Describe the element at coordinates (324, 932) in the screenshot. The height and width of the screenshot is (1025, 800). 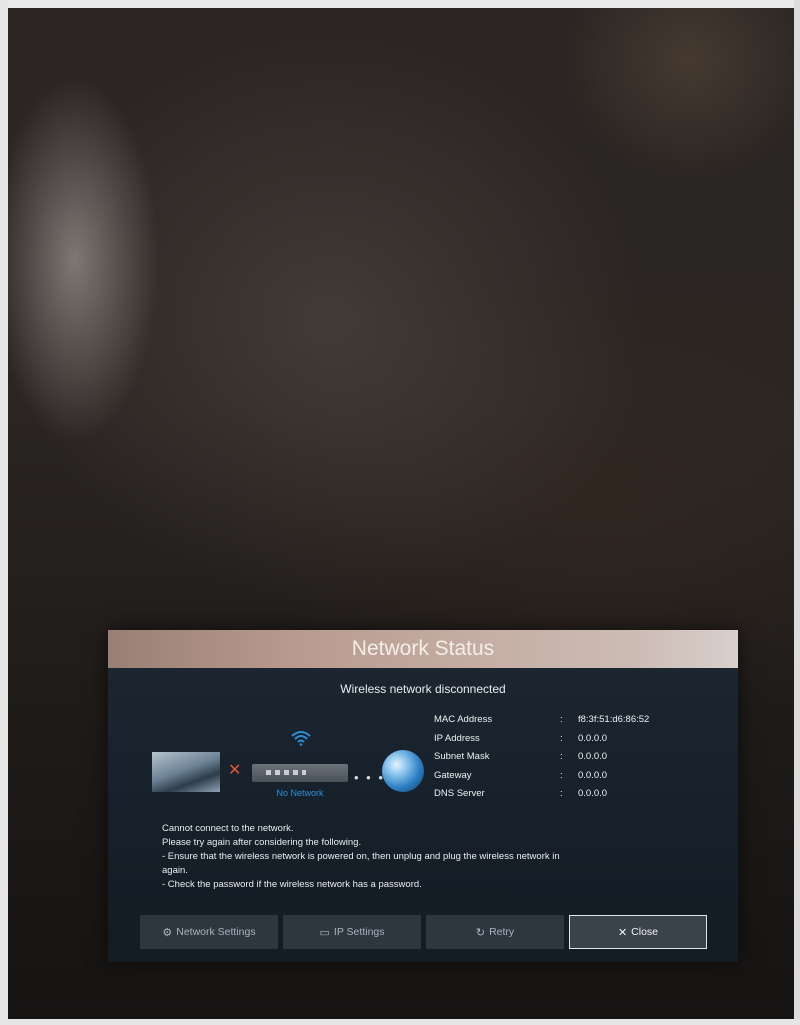
I see `ip-icon: ▭` at that location.